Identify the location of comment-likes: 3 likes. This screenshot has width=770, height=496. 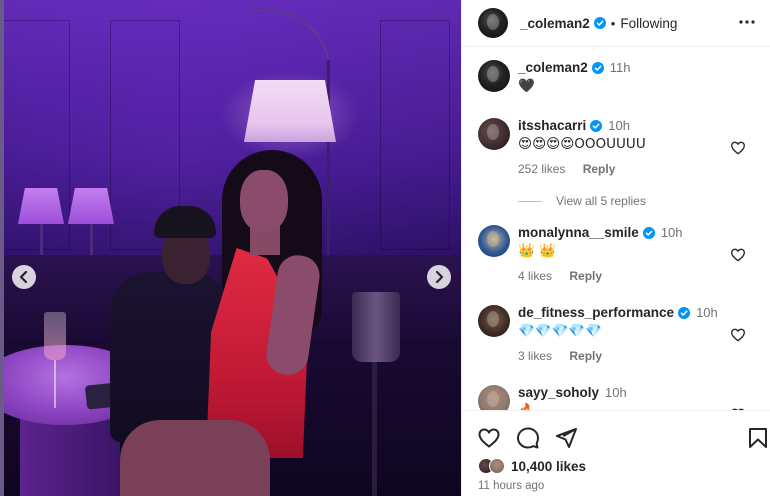
(535, 356).